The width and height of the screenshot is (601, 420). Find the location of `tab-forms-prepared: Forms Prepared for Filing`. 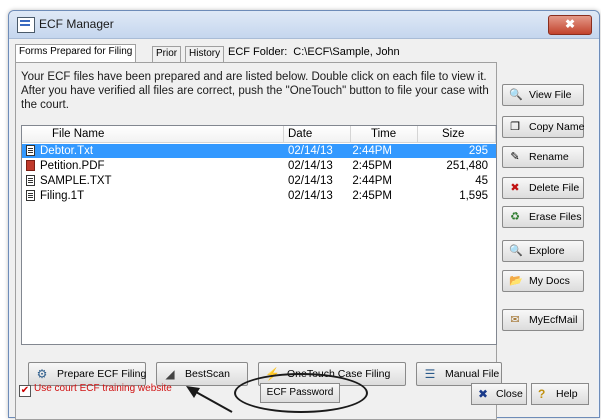

tab-forms-prepared: Forms Prepared for Filing is located at coordinates (76, 53).